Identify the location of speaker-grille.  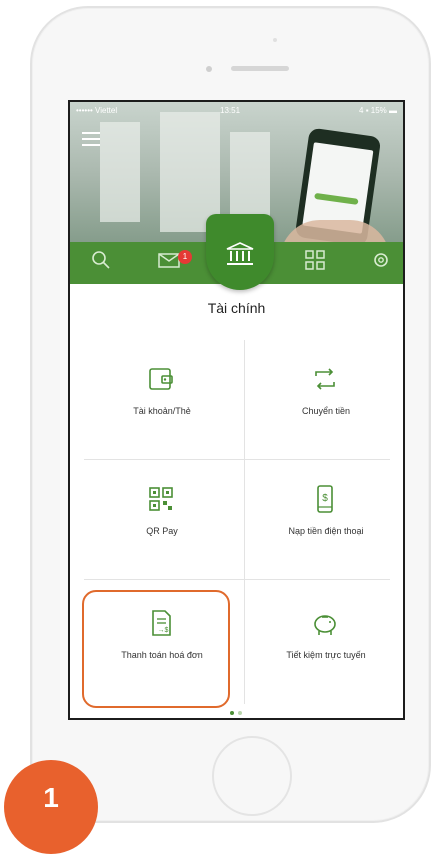
(260, 68).